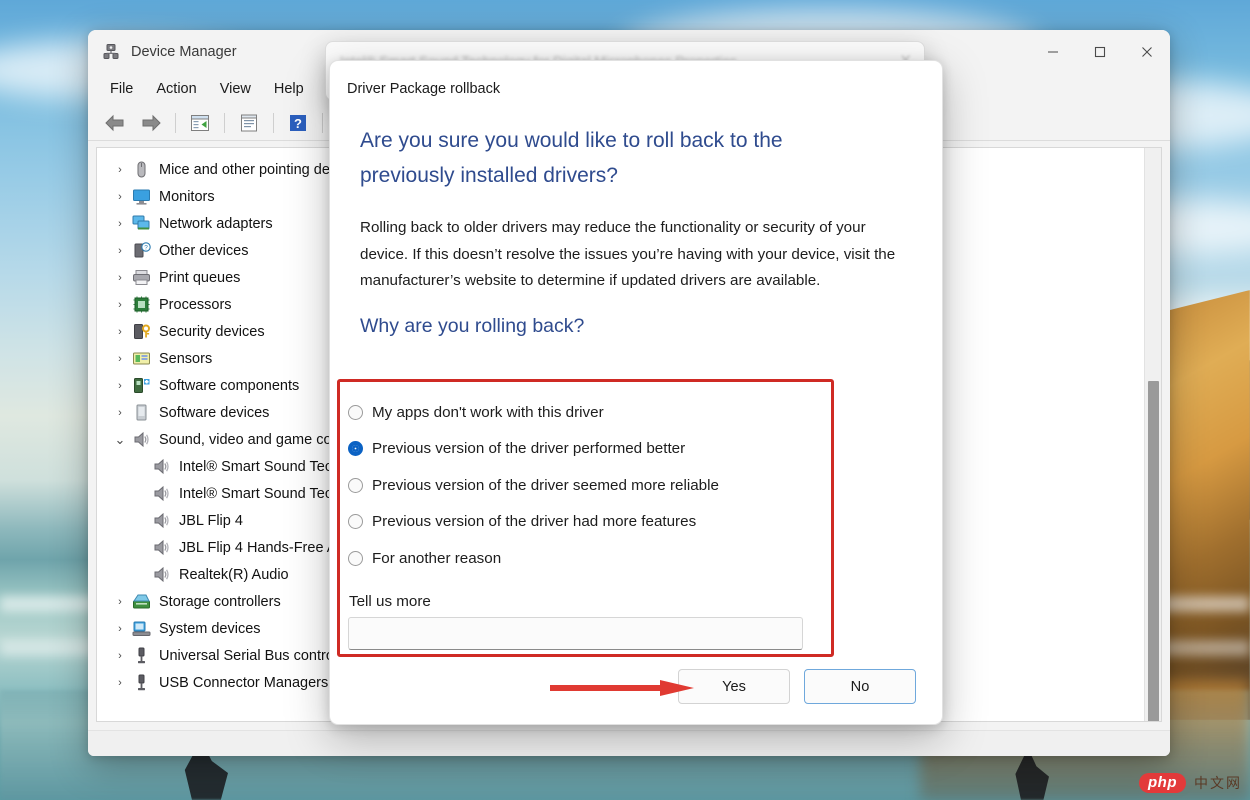 The image size is (1250, 800). I want to click on tree-item-label: USB Connector Managers, so click(244, 682).